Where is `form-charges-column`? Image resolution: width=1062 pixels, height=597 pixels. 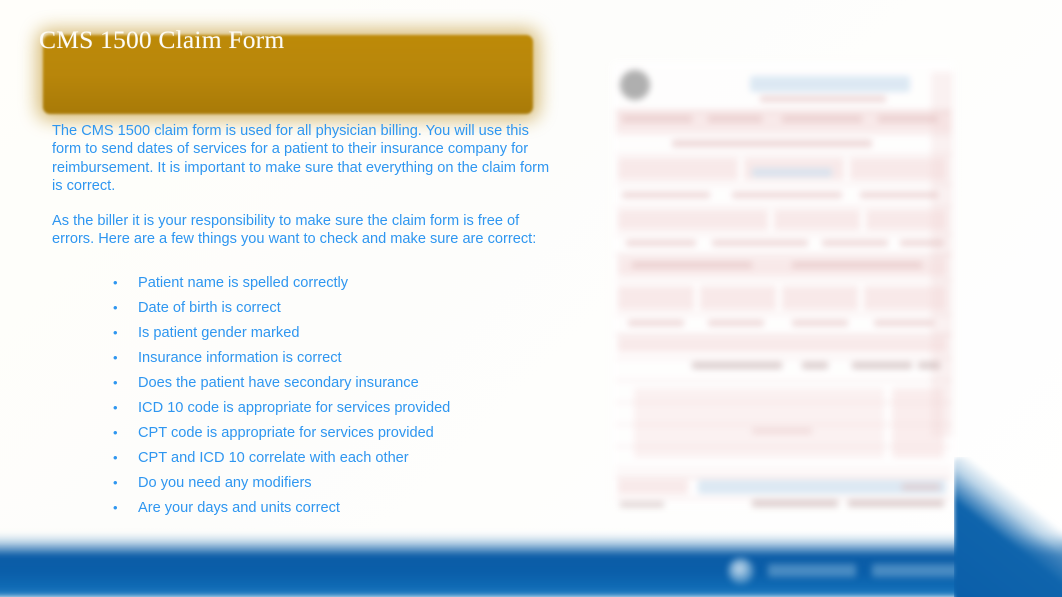
form-charges-column is located at coordinates (918, 423).